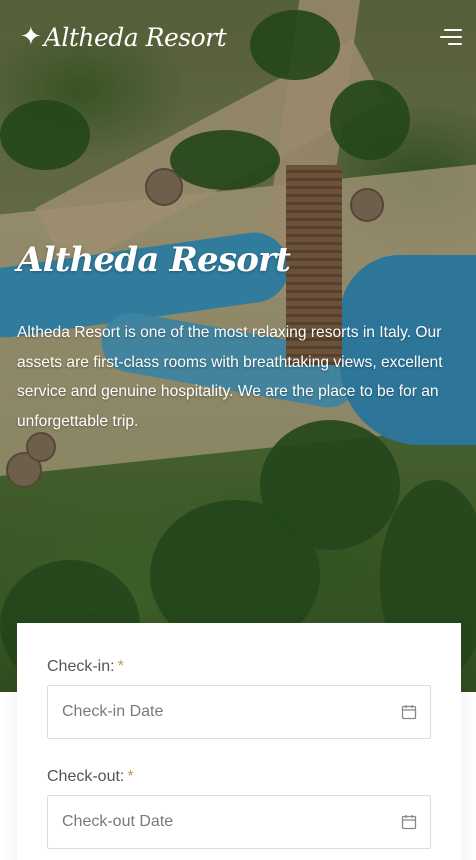 This screenshot has height=860, width=476. I want to click on hero-title: Altheda Resort, so click(154, 260).